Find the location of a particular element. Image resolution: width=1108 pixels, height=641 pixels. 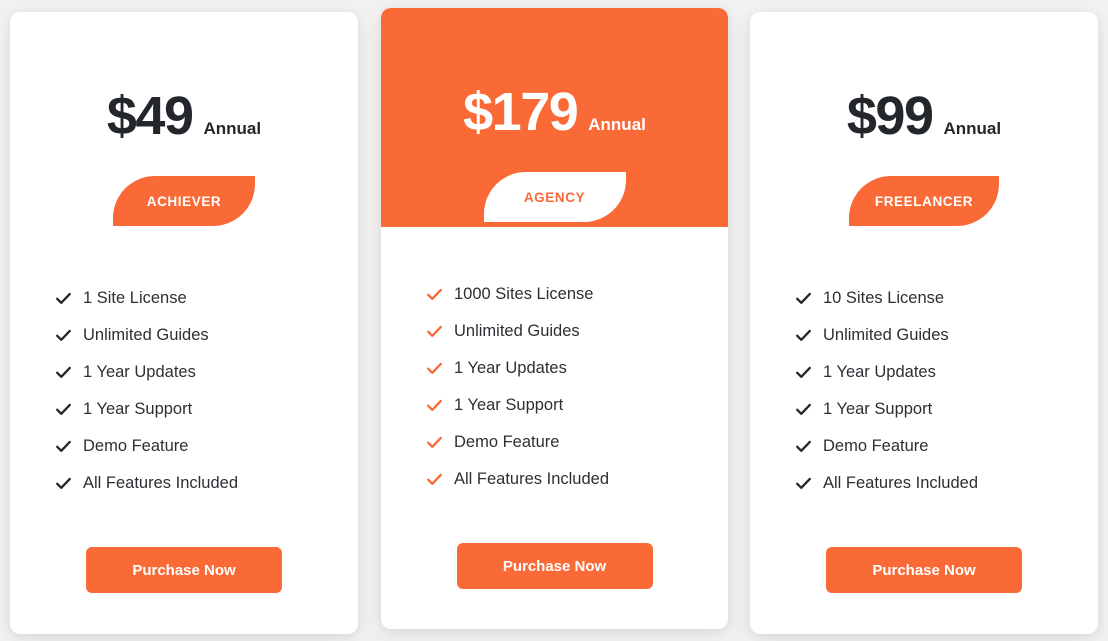

plan-badge: ACHIEVER is located at coordinates (184, 201).